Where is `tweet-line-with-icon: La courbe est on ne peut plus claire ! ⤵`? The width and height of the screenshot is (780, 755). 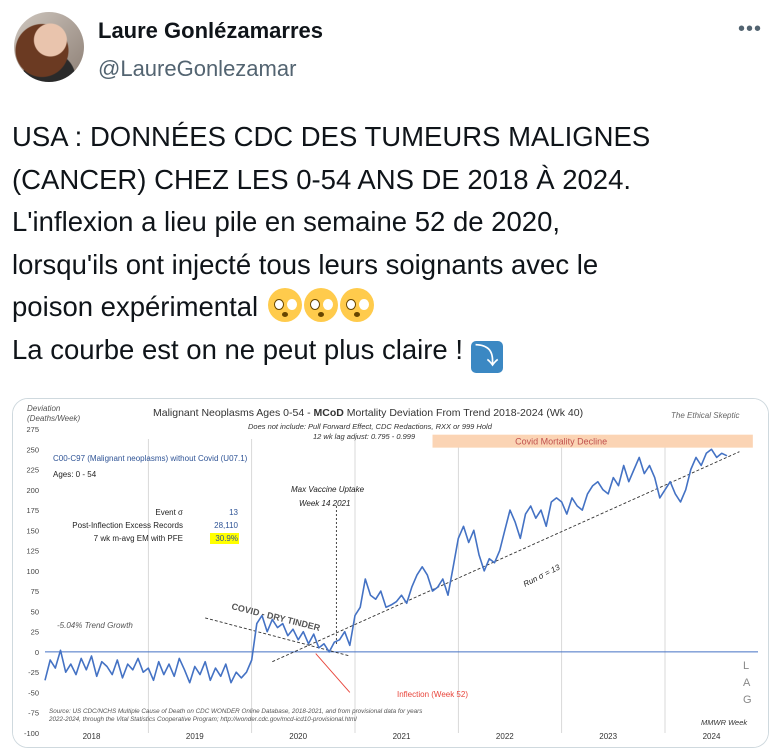
tweet-line-with-icon: La courbe est on ne peut plus claire ! ⤵ is located at coordinates (387, 351).